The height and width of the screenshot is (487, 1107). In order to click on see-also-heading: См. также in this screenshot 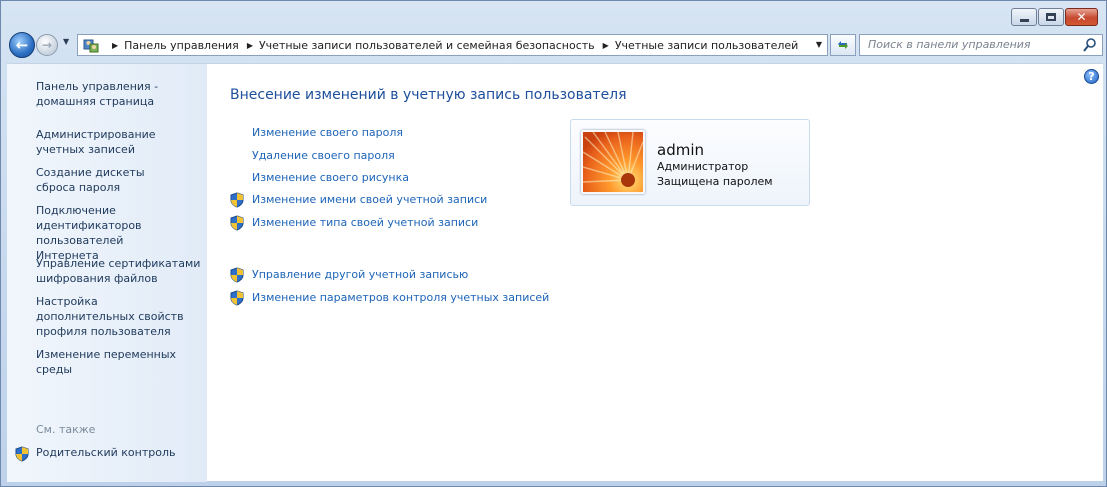, I will do `click(66, 429)`.